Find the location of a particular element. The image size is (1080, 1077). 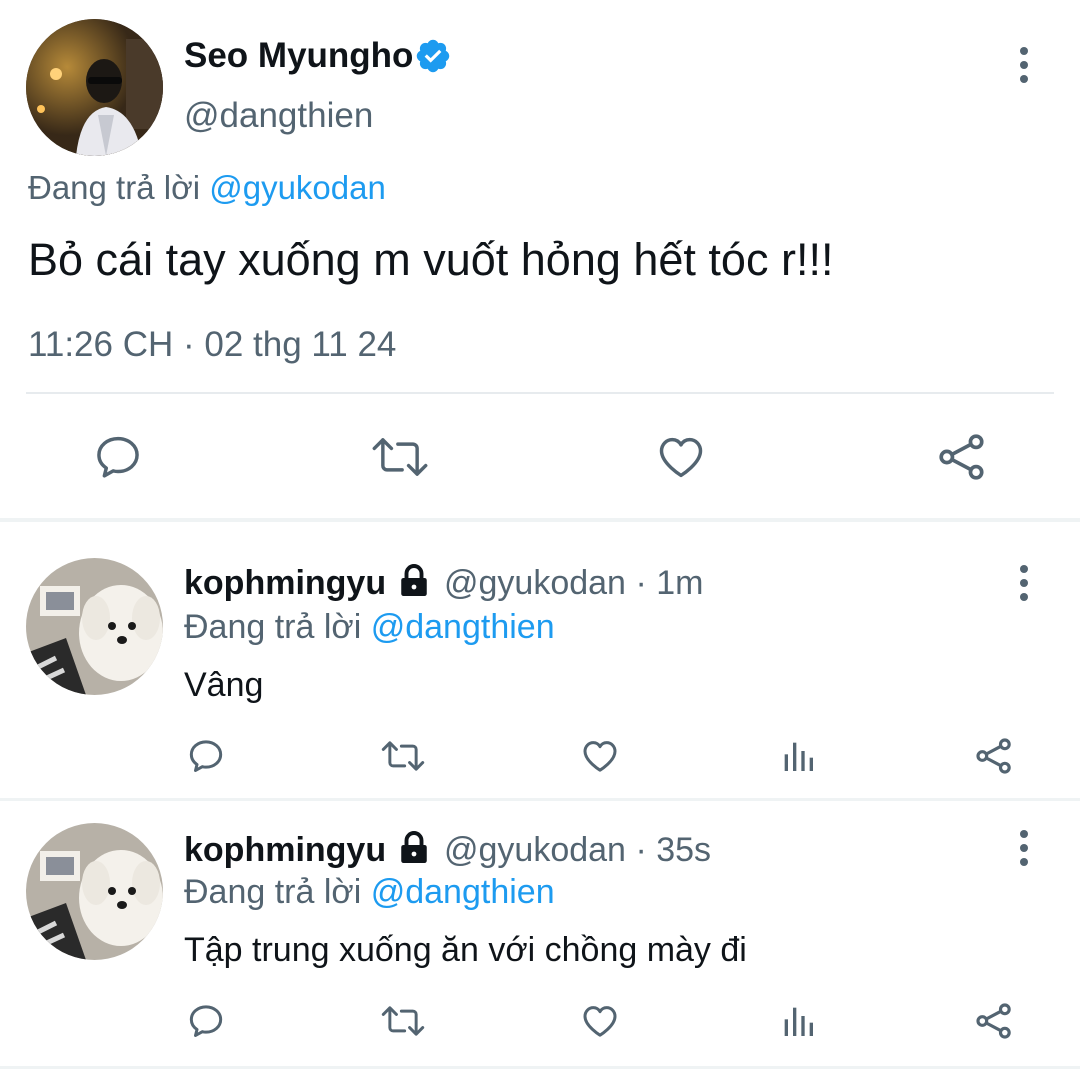

display-name: Seo Myungho is located at coordinates (298, 56).